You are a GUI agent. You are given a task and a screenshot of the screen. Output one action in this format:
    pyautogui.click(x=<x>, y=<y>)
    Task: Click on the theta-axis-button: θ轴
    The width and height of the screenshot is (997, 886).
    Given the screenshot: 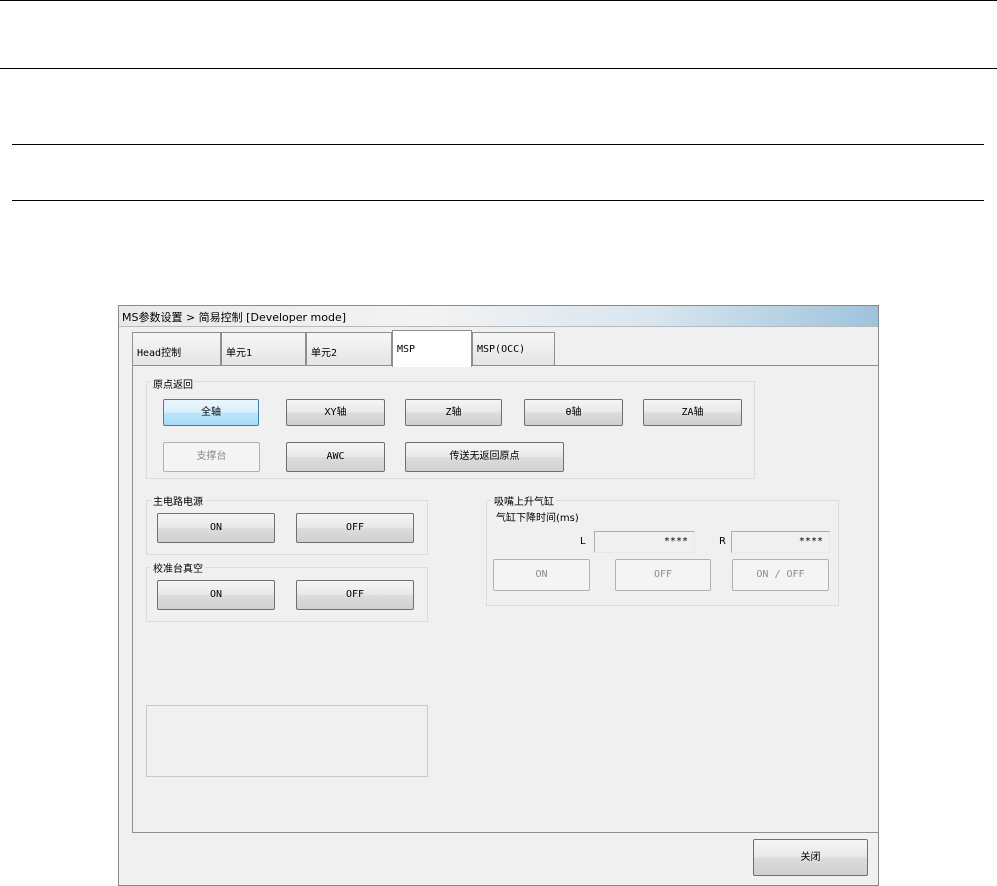 What is the action you would take?
    pyautogui.click(x=573, y=412)
    